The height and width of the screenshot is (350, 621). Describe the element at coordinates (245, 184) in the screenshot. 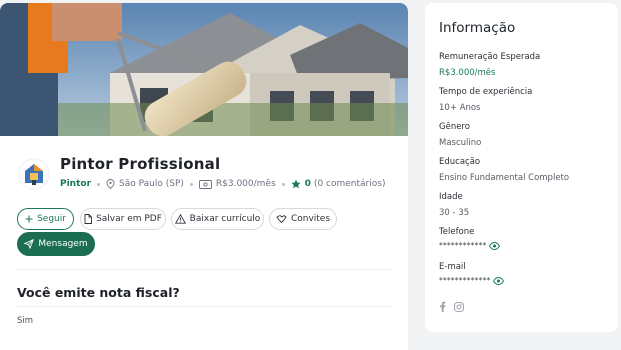

I see `profile-salary: R$3.000/mês` at that location.